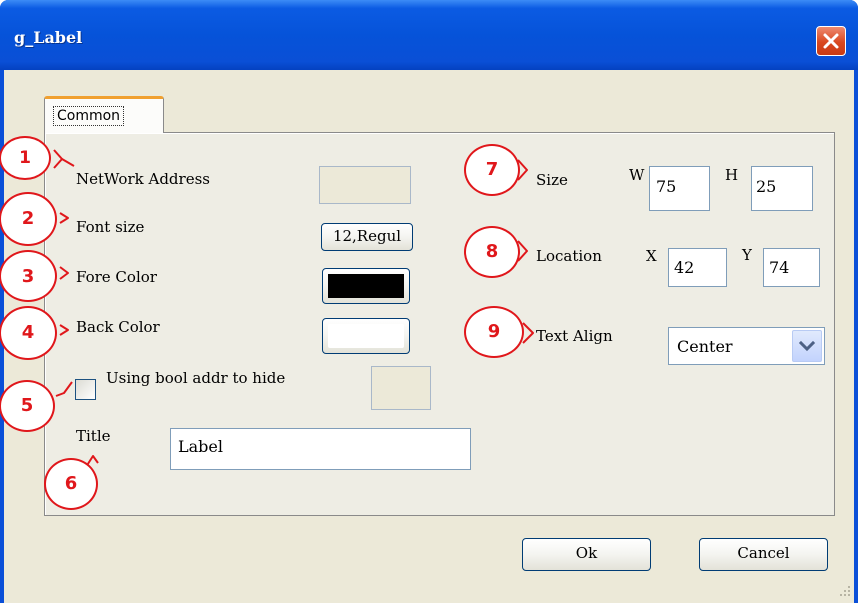 The height and width of the screenshot is (603, 858). I want to click on cancel-button: Cancel, so click(763, 554).